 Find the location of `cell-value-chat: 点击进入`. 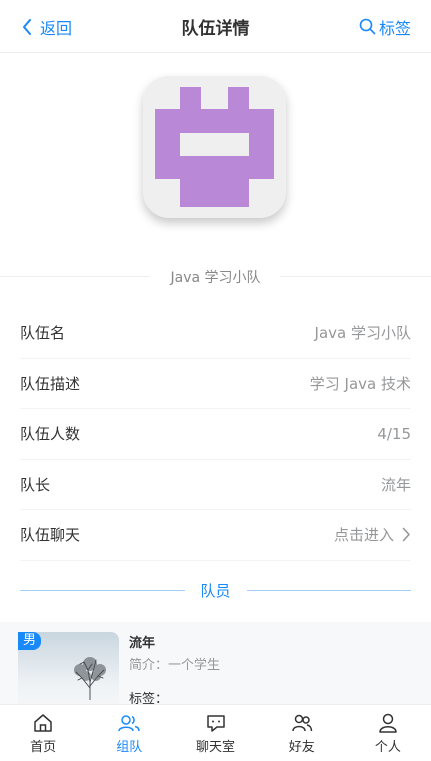

cell-value-chat: 点击进入 is located at coordinates (372, 534).